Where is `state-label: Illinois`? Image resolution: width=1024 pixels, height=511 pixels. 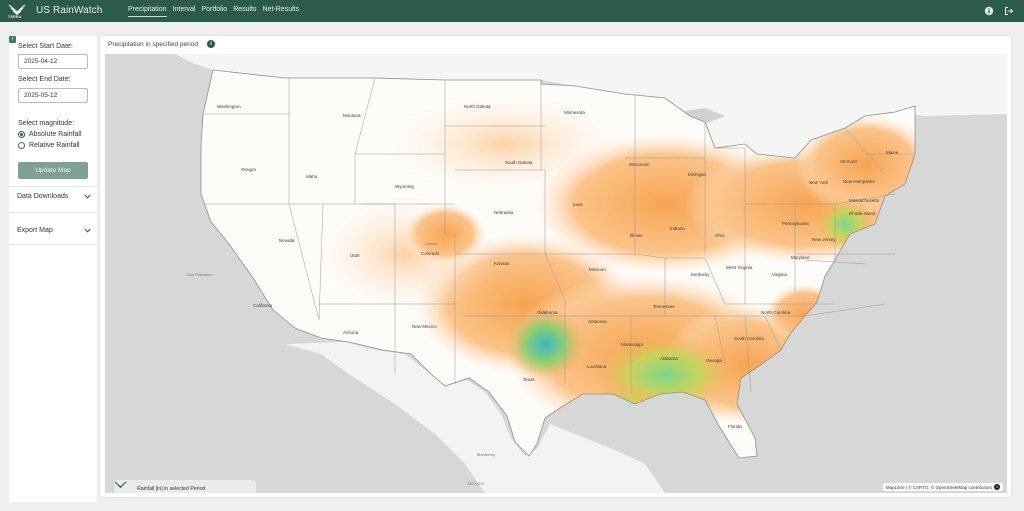 state-label: Illinois is located at coordinates (636, 235).